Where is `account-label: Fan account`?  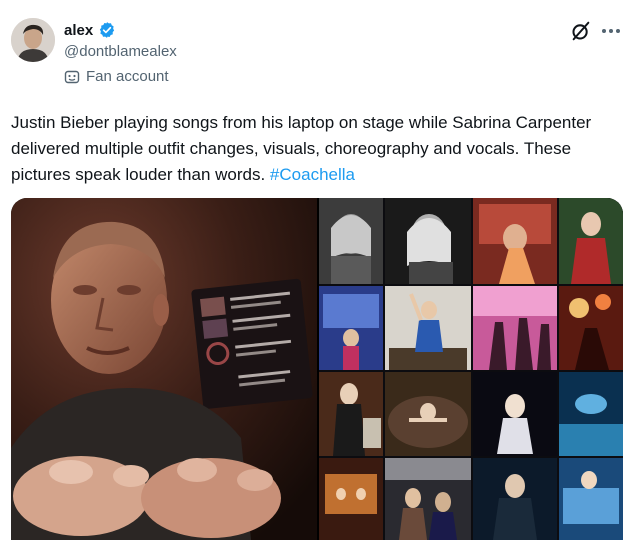
account-label: Fan account is located at coordinates (116, 76).